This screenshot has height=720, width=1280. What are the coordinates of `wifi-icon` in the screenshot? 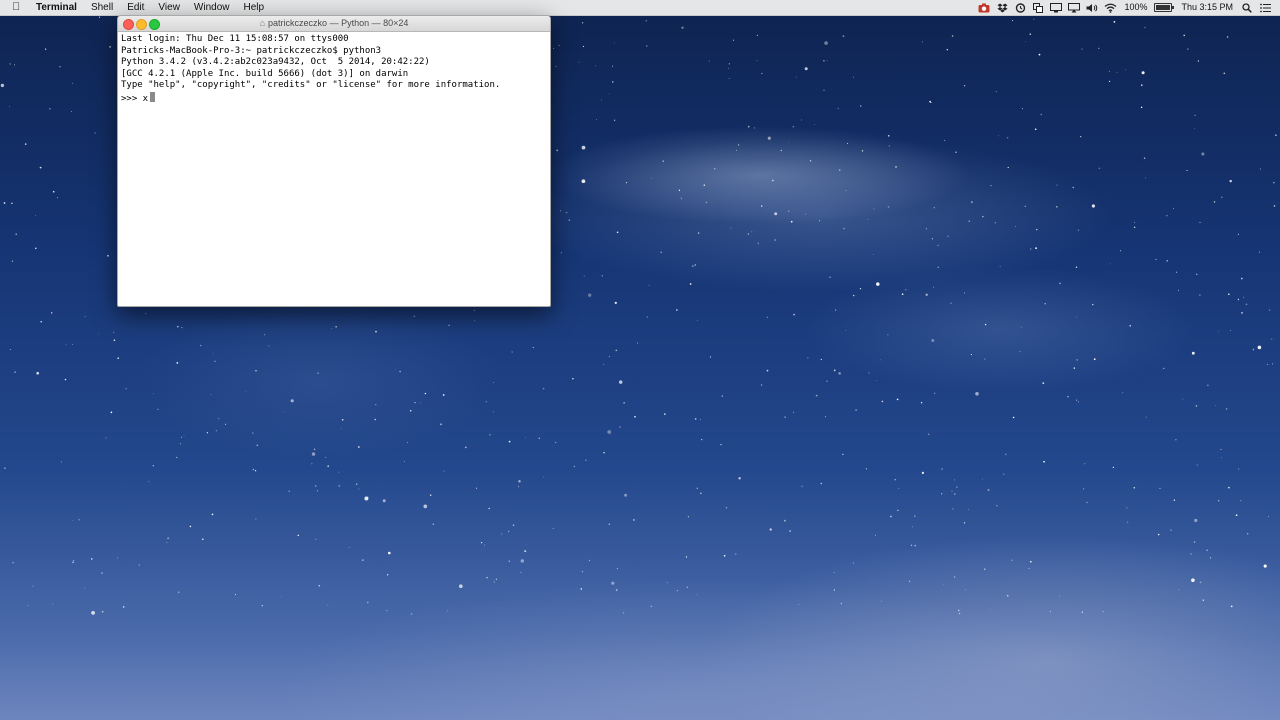 It's located at (1110, 7).